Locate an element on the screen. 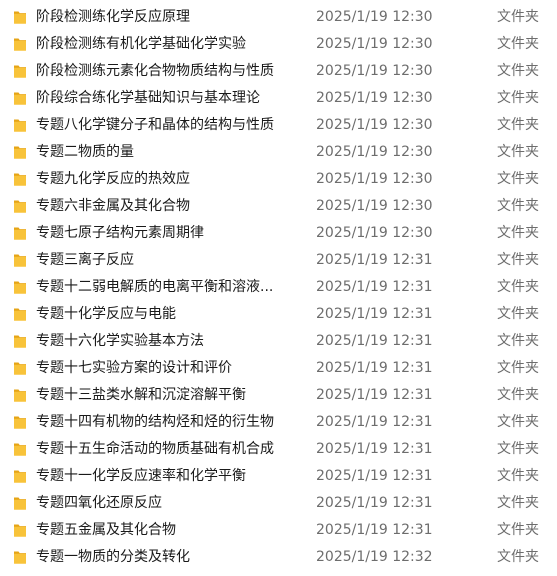  file-row-16: 专题十四有机物的结构烃和烃的衍生物 2025/1/19 12:31 文件夹 is located at coordinates (278, 422).